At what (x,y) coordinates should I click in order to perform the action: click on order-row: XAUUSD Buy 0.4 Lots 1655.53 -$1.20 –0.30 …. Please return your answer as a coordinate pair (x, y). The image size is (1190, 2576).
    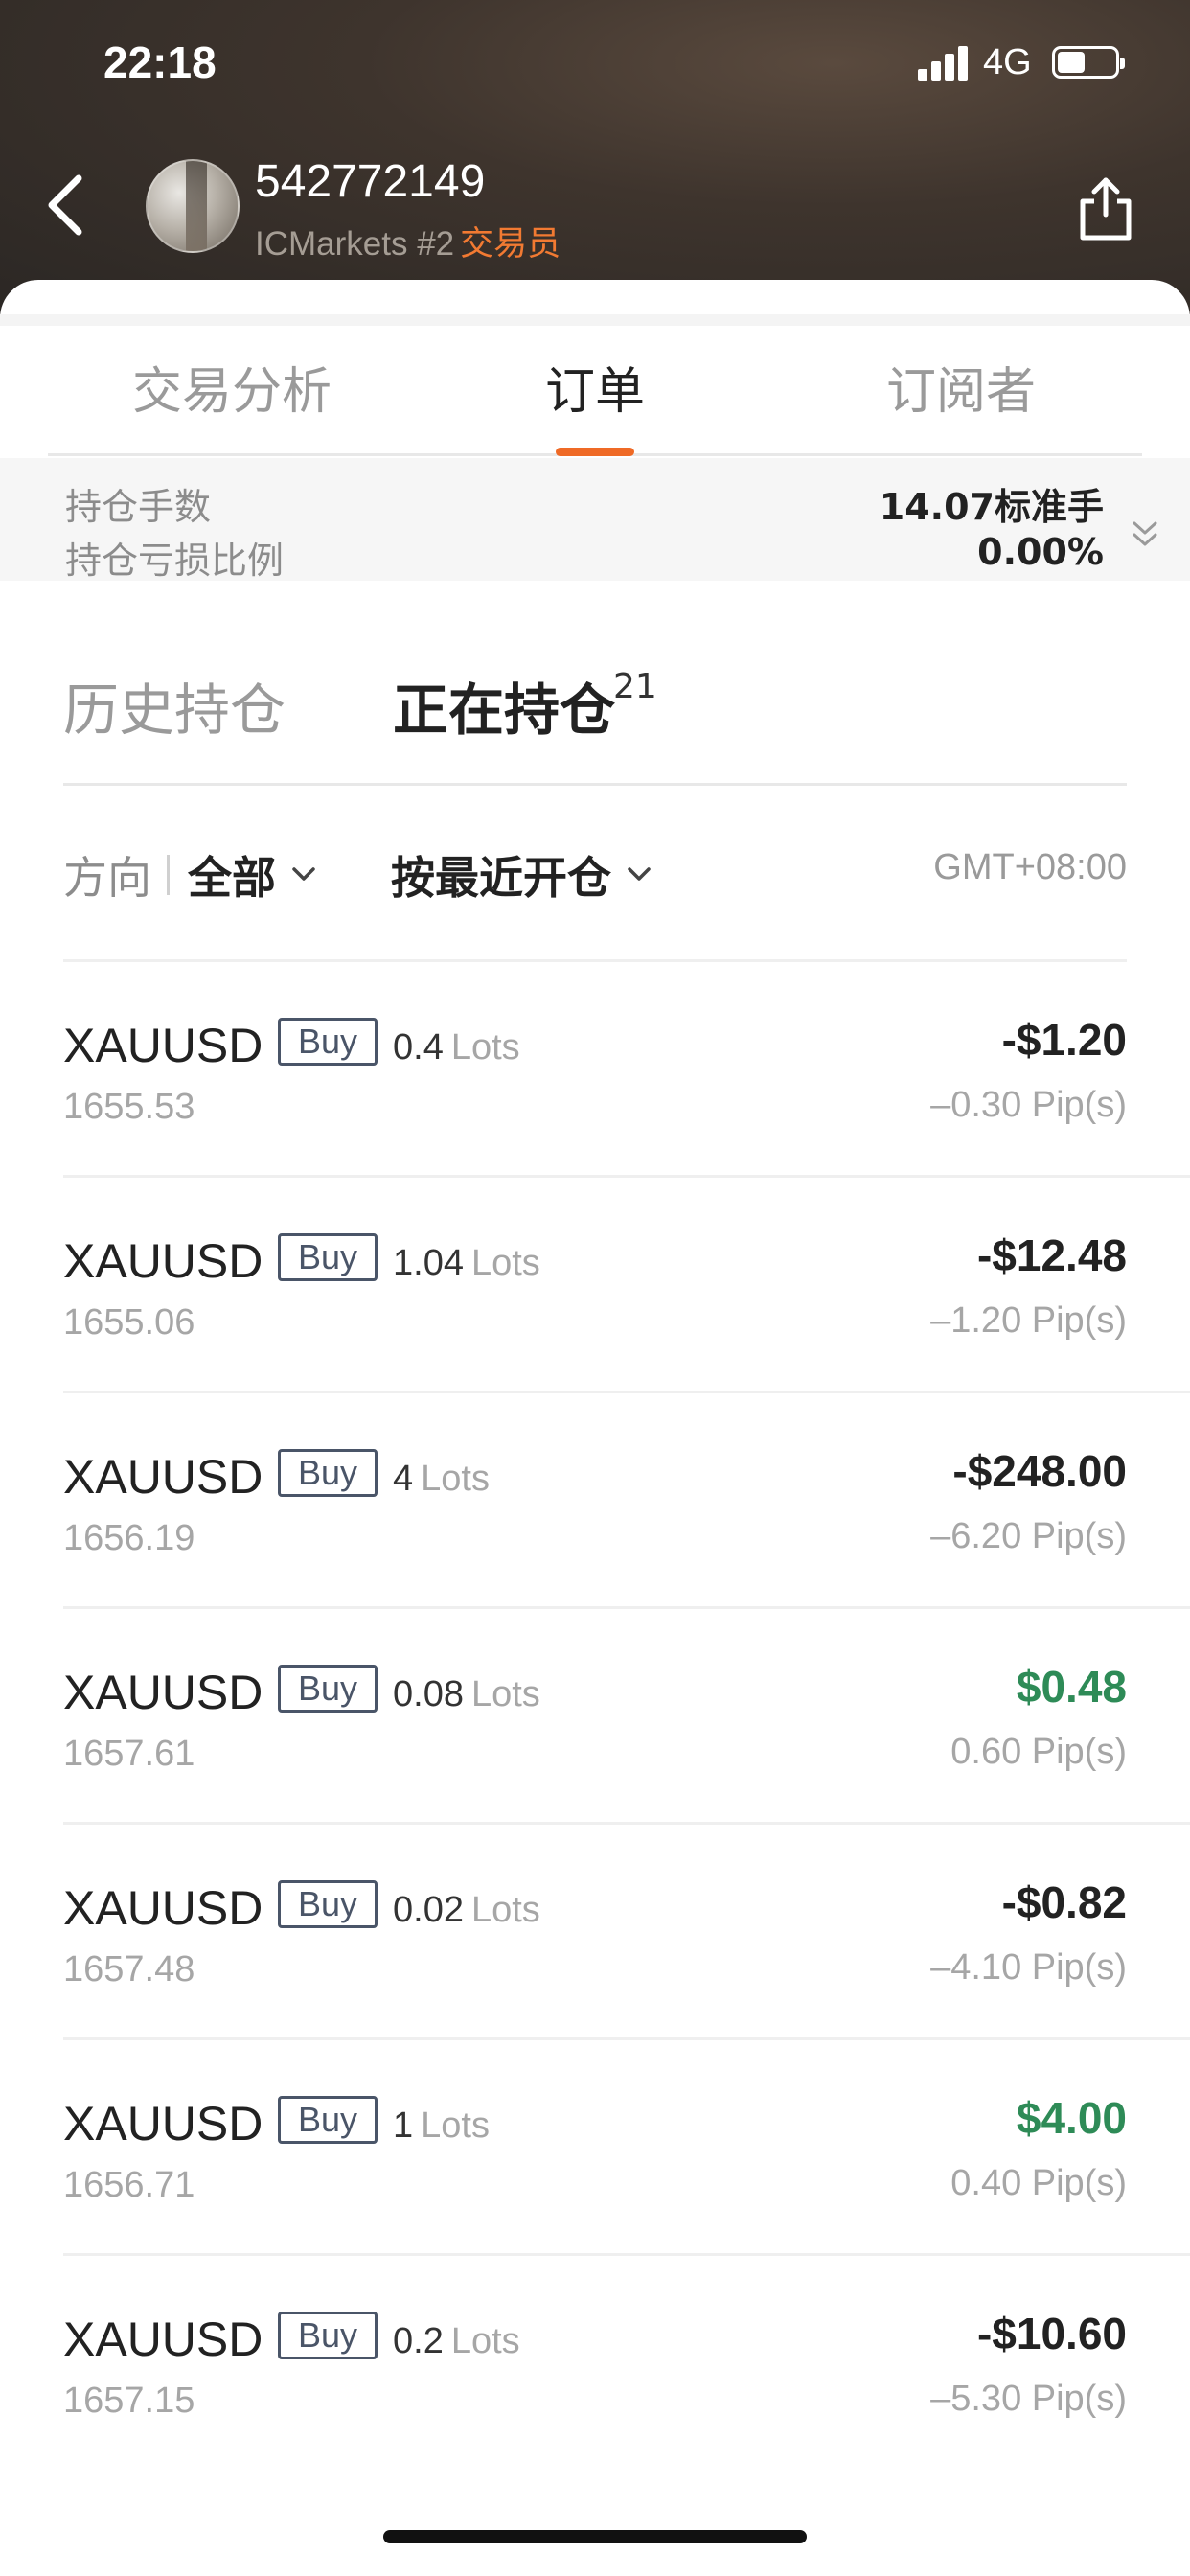
    Looking at the image, I should click on (626, 1070).